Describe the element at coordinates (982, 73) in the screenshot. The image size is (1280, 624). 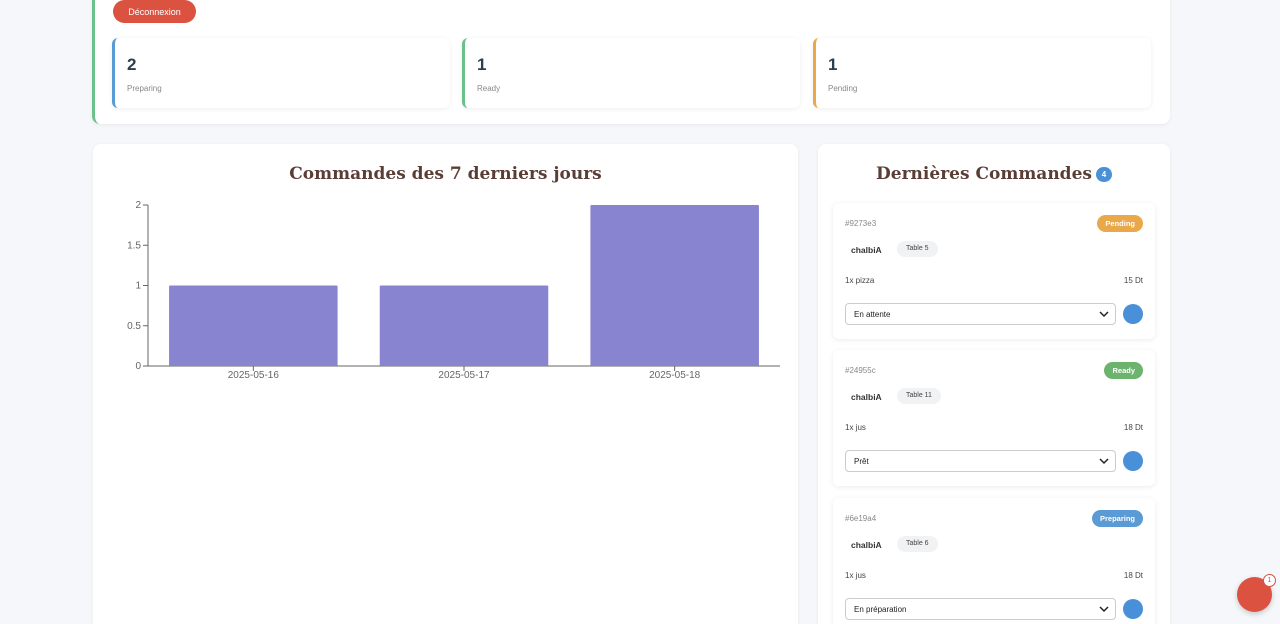
I see `stat-pending: 1 Pending` at that location.